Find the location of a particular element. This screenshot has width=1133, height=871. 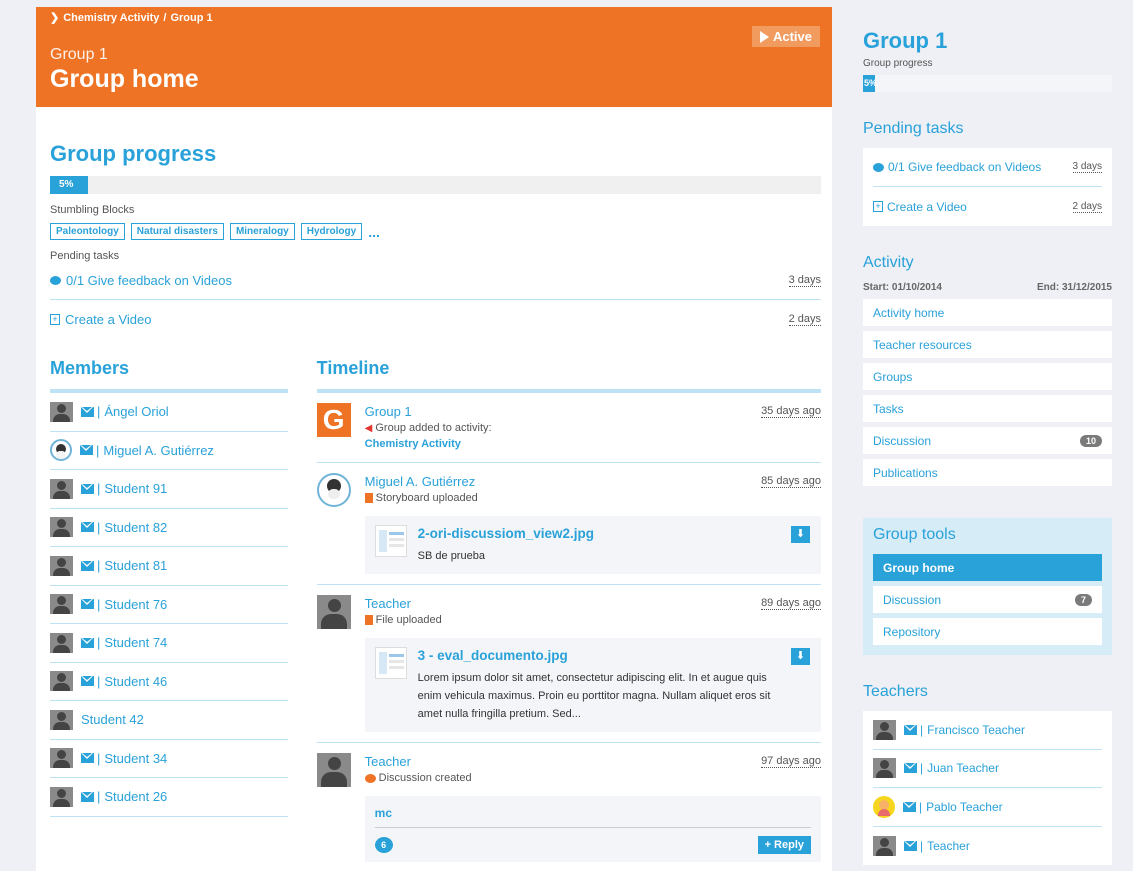

status-badge: Active is located at coordinates (785, 36).